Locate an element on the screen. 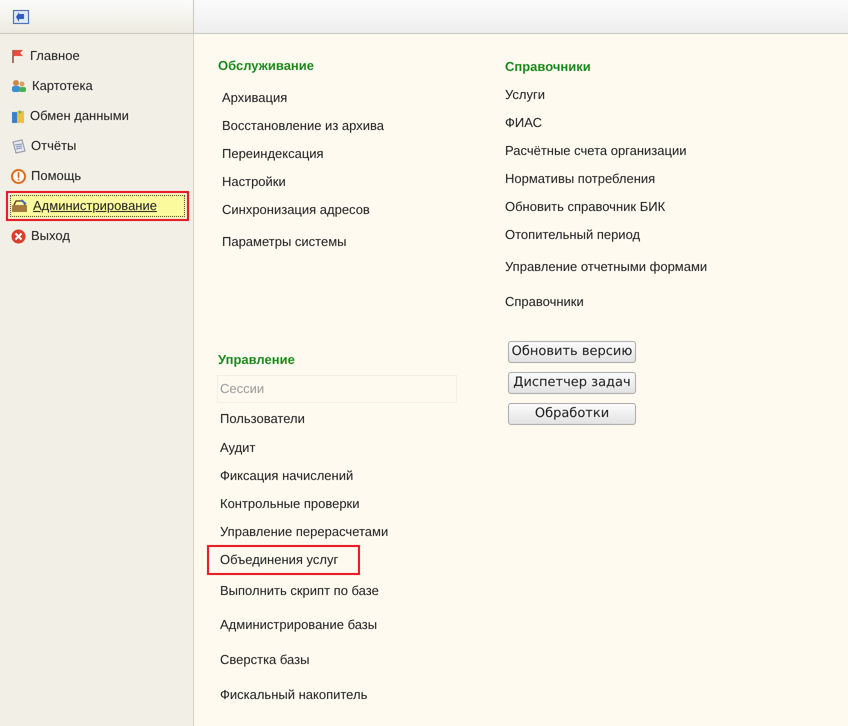 The image size is (848, 726). menu-link: Пользователи is located at coordinates (262, 419).